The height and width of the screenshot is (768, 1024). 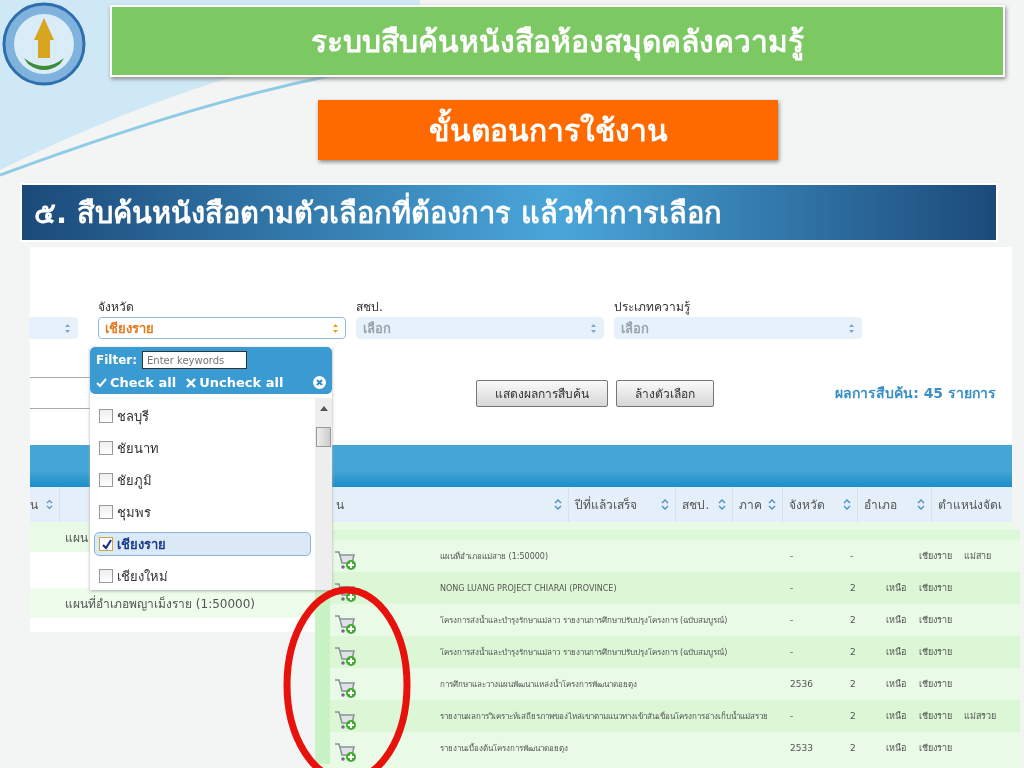 What do you see at coordinates (494, 556) in the screenshot?
I see `book-title: แผนที่อำเภอแม่สาย (1:50000)` at bounding box center [494, 556].